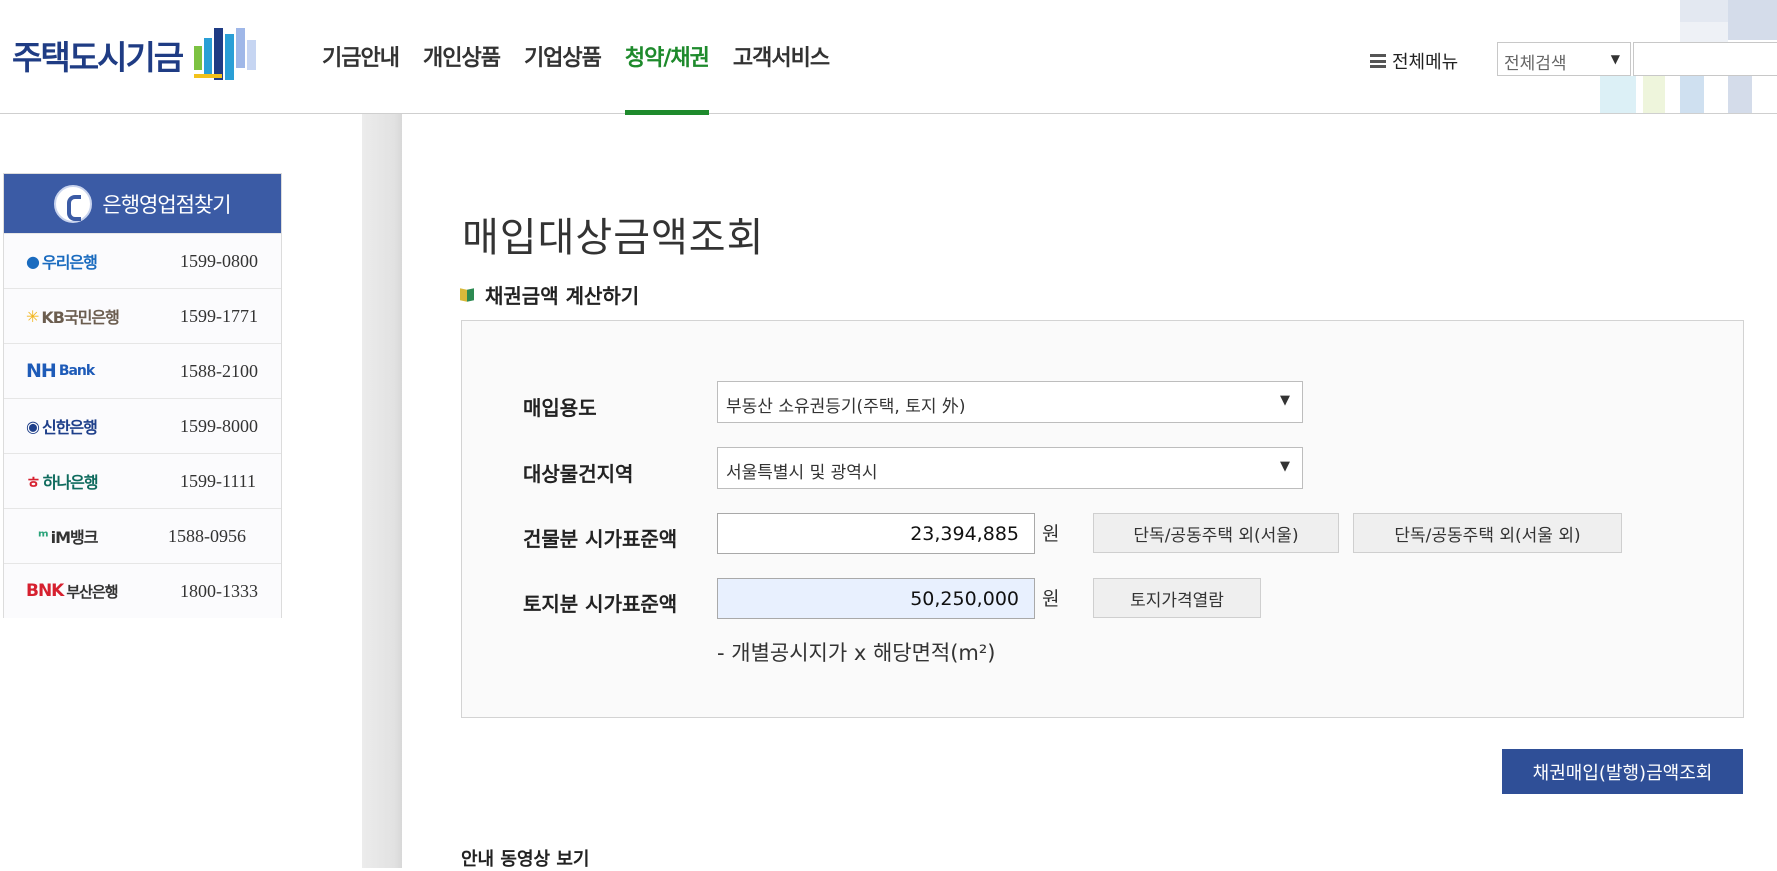 This screenshot has width=1777, height=871. Describe the element at coordinates (382, 491) in the screenshot. I see `content-divider-band` at that location.